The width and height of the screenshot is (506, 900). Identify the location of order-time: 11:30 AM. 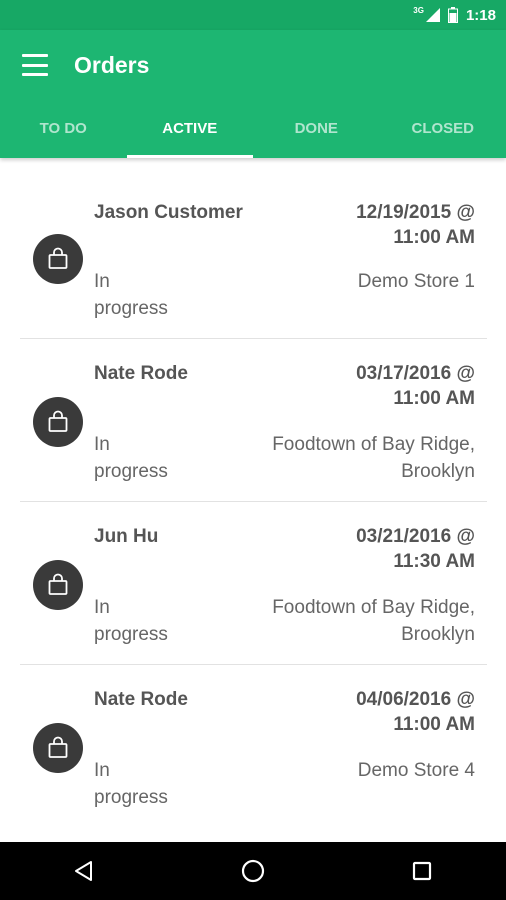
(434, 561).